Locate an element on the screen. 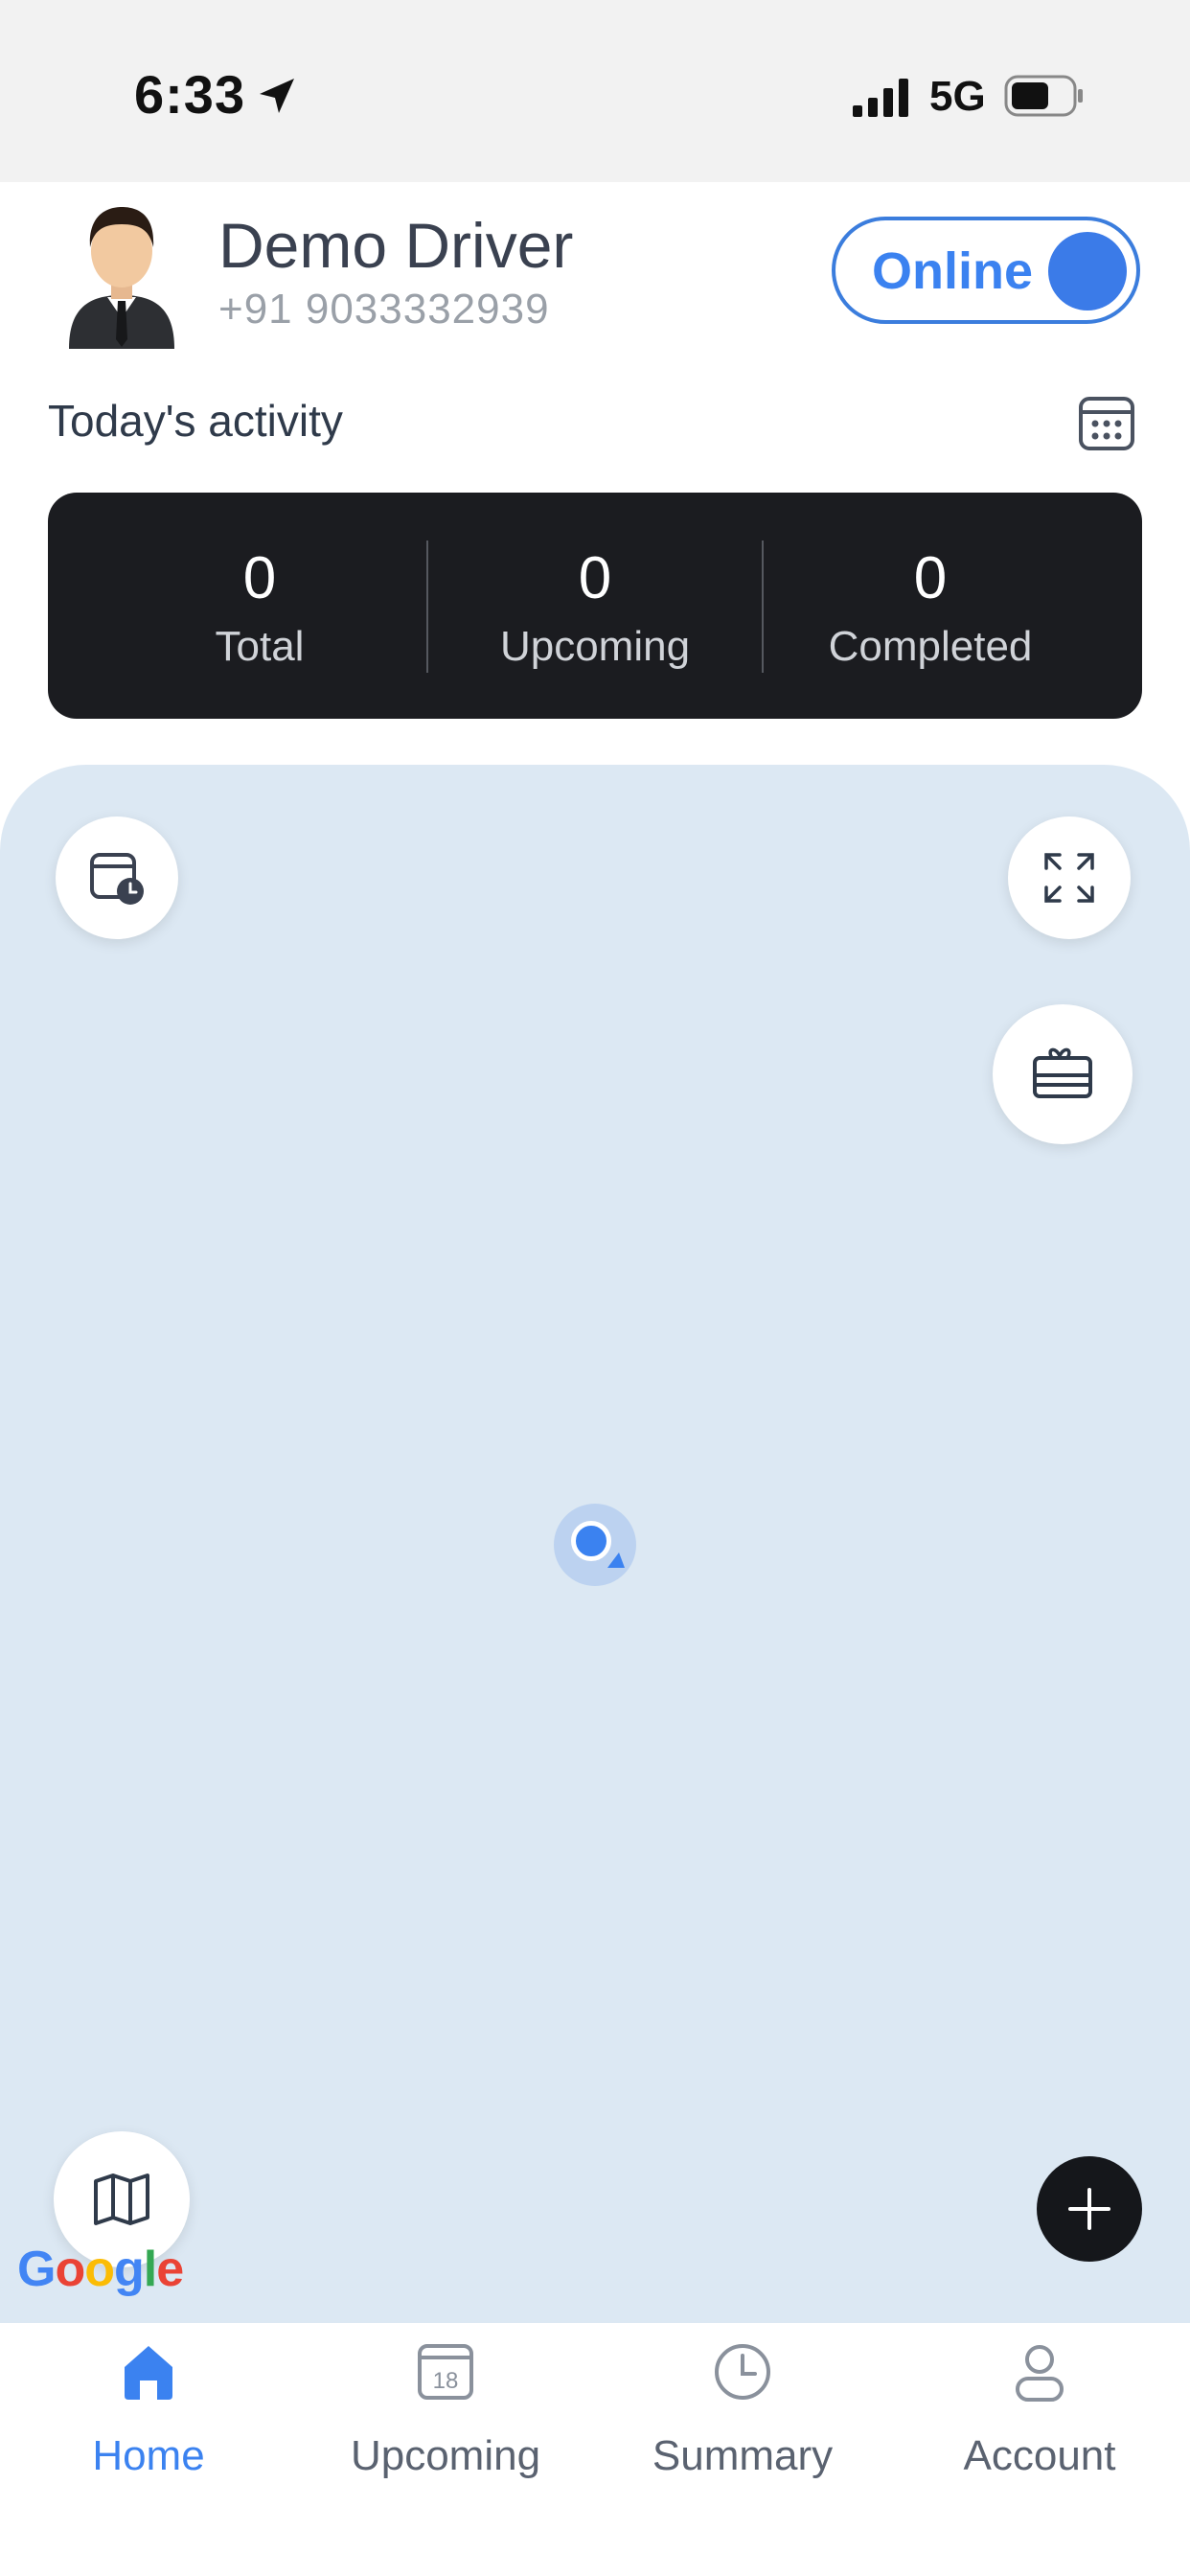 This screenshot has width=1190, height=2576. network-type: 5G is located at coordinates (958, 96).